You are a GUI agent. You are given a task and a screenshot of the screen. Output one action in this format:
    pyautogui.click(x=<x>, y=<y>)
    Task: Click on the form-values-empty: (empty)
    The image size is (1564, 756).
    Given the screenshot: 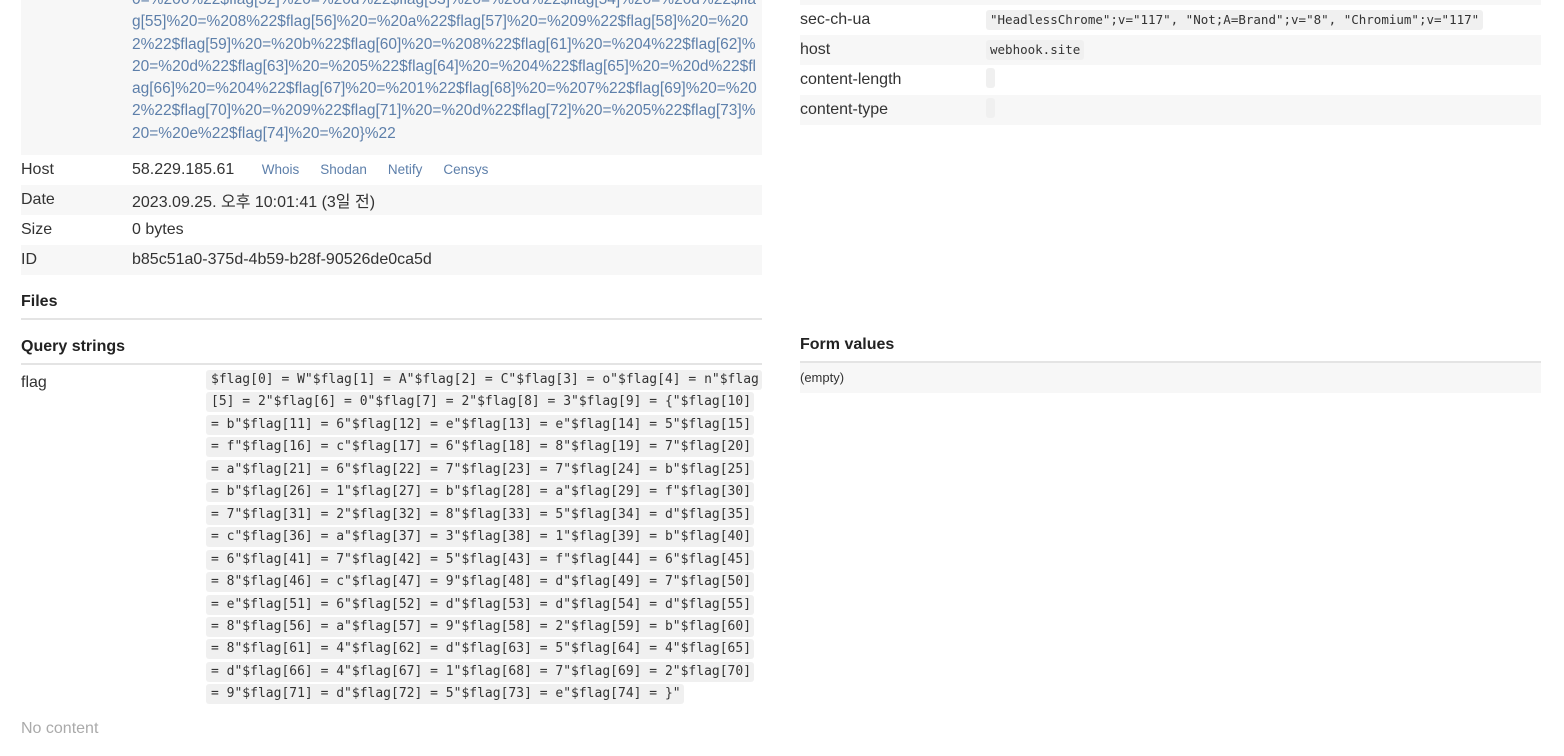 What is the action you would take?
    pyautogui.click(x=1170, y=378)
    